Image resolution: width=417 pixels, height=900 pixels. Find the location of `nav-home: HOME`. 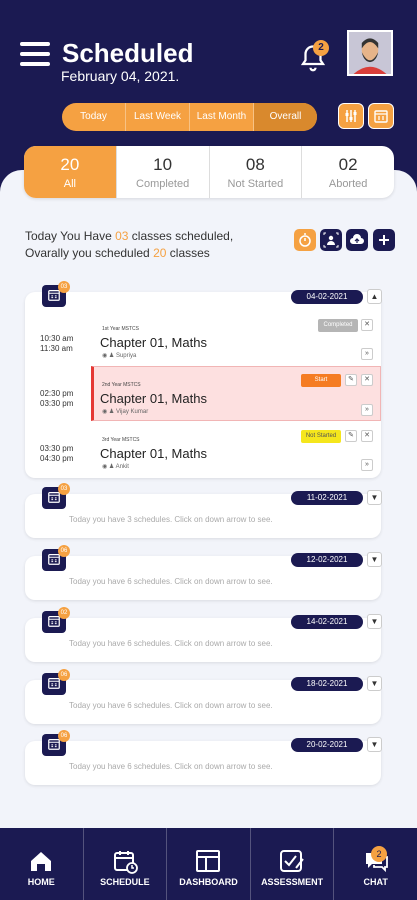

nav-home: HOME is located at coordinates (42, 864).